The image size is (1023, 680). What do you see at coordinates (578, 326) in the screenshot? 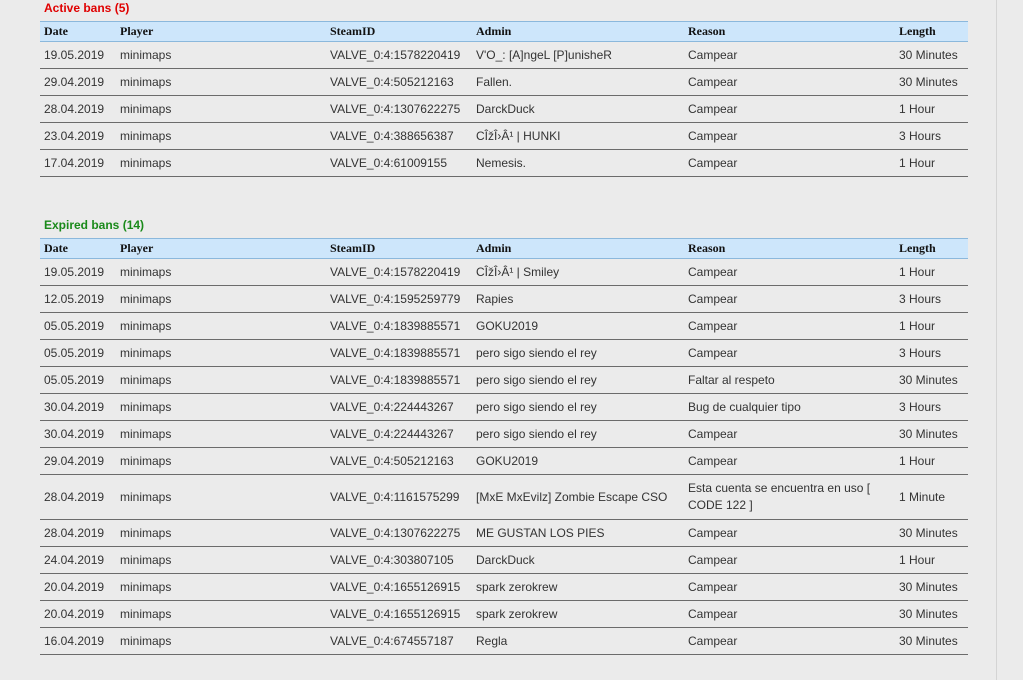
I see `cell-admin: GOKU2019` at bounding box center [578, 326].